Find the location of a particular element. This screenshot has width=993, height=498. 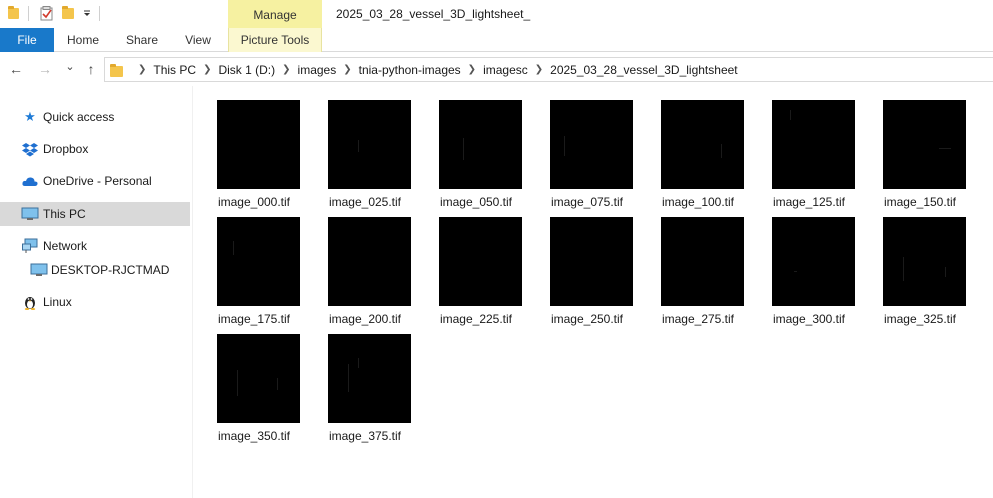

sidebar-item-label: OneDrive - Personal is located at coordinates (97, 181).